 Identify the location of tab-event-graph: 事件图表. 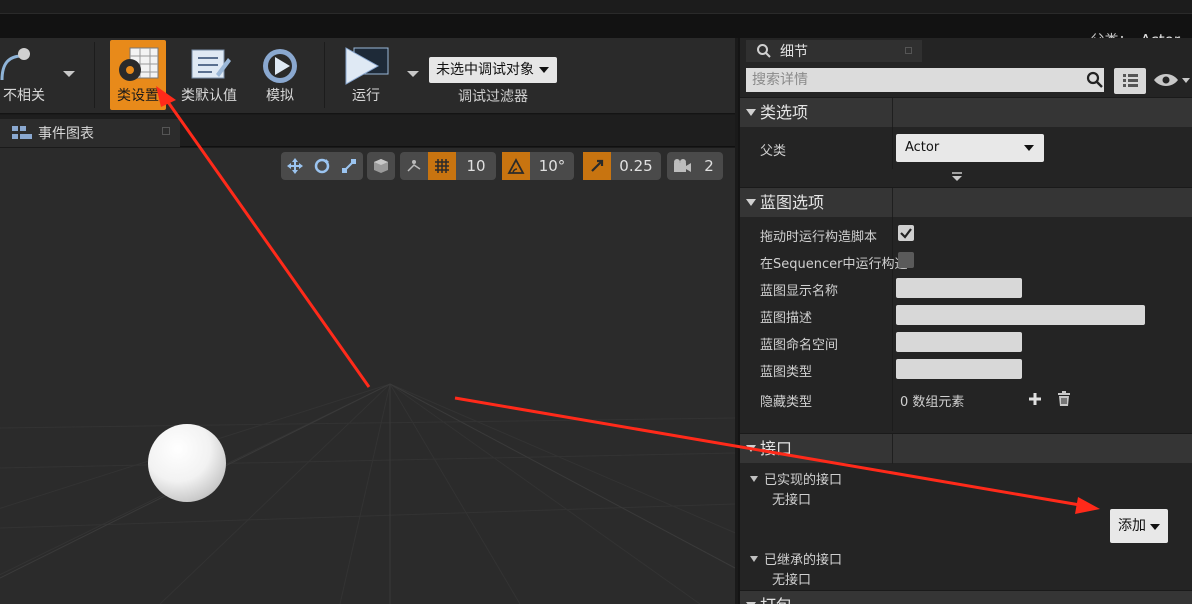
(90, 133).